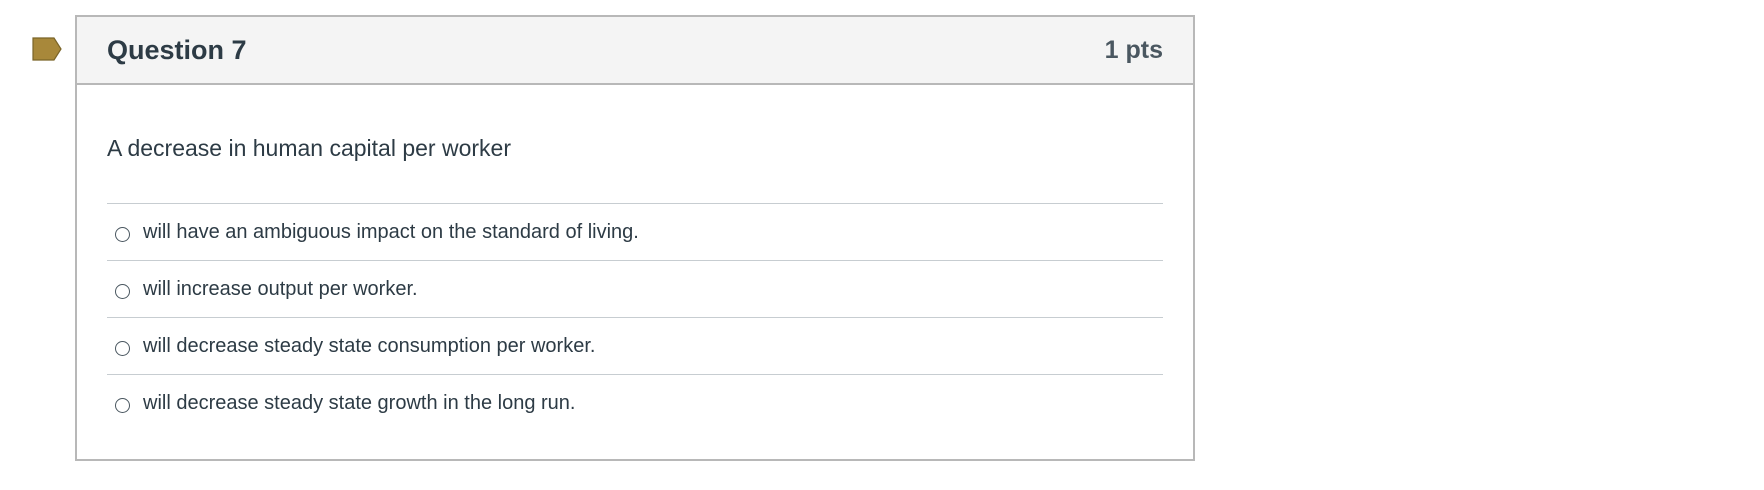 The image size is (1764, 490). Describe the element at coordinates (177, 49) in the screenshot. I see `question-title: Question 7` at that location.